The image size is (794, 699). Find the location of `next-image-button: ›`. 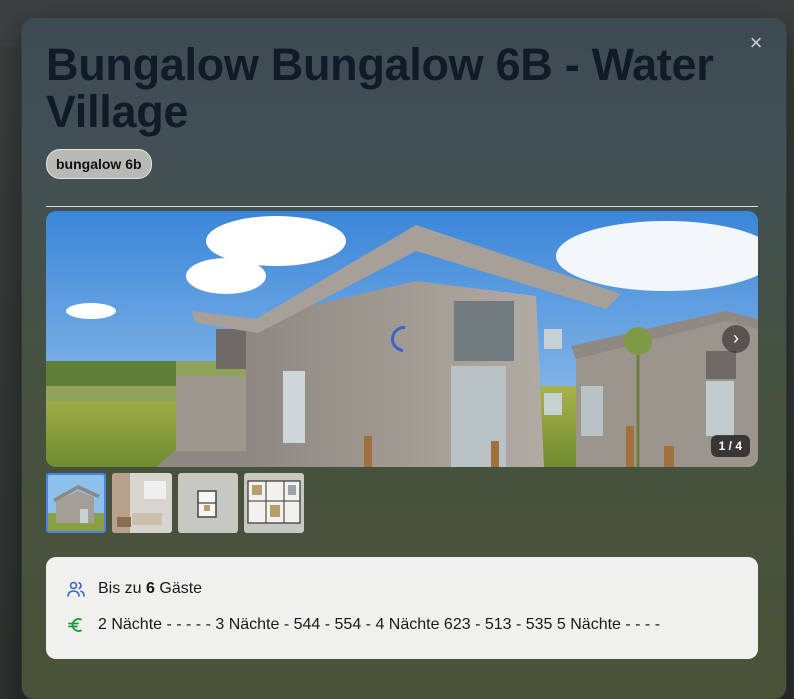

next-image-button: › is located at coordinates (736, 339).